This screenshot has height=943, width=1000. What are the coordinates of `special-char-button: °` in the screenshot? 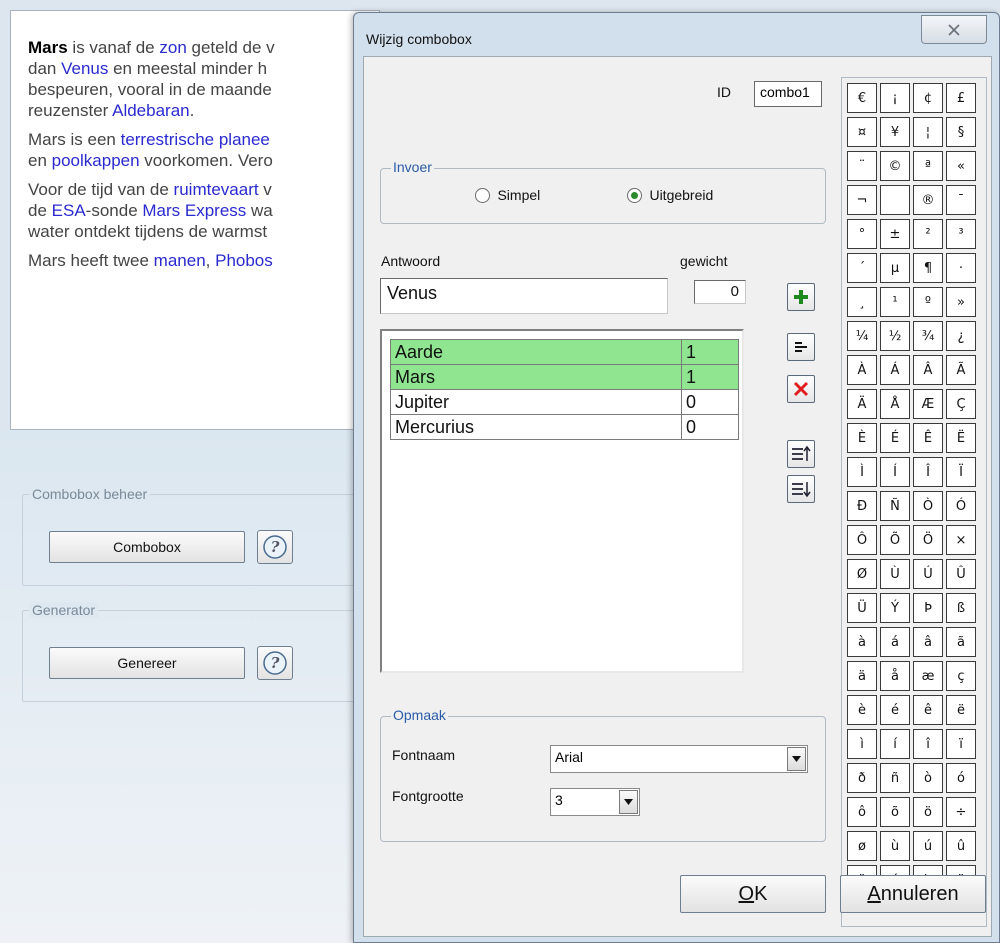 It's located at (862, 234).